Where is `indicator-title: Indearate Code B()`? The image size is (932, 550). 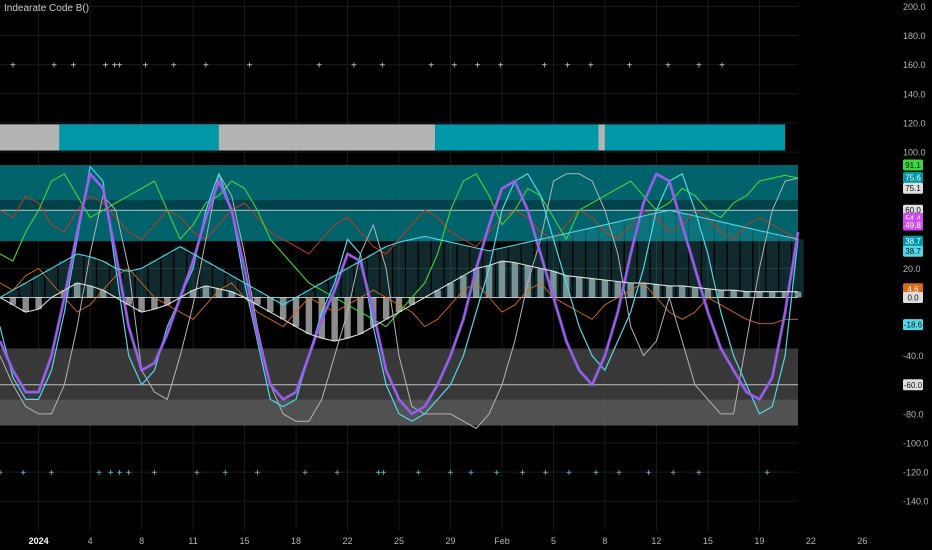 indicator-title: Indearate Code B() is located at coordinates (46, 8).